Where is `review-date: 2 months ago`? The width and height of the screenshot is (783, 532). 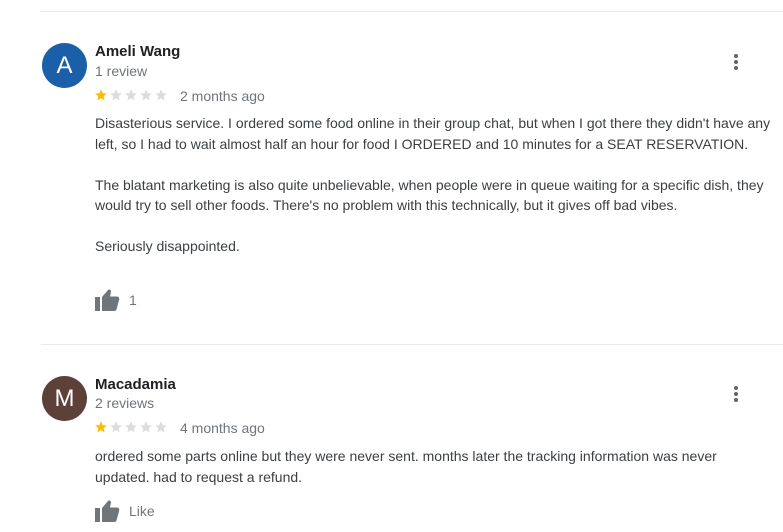 review-date: 2 months ago is located at coordinates (222, 96).